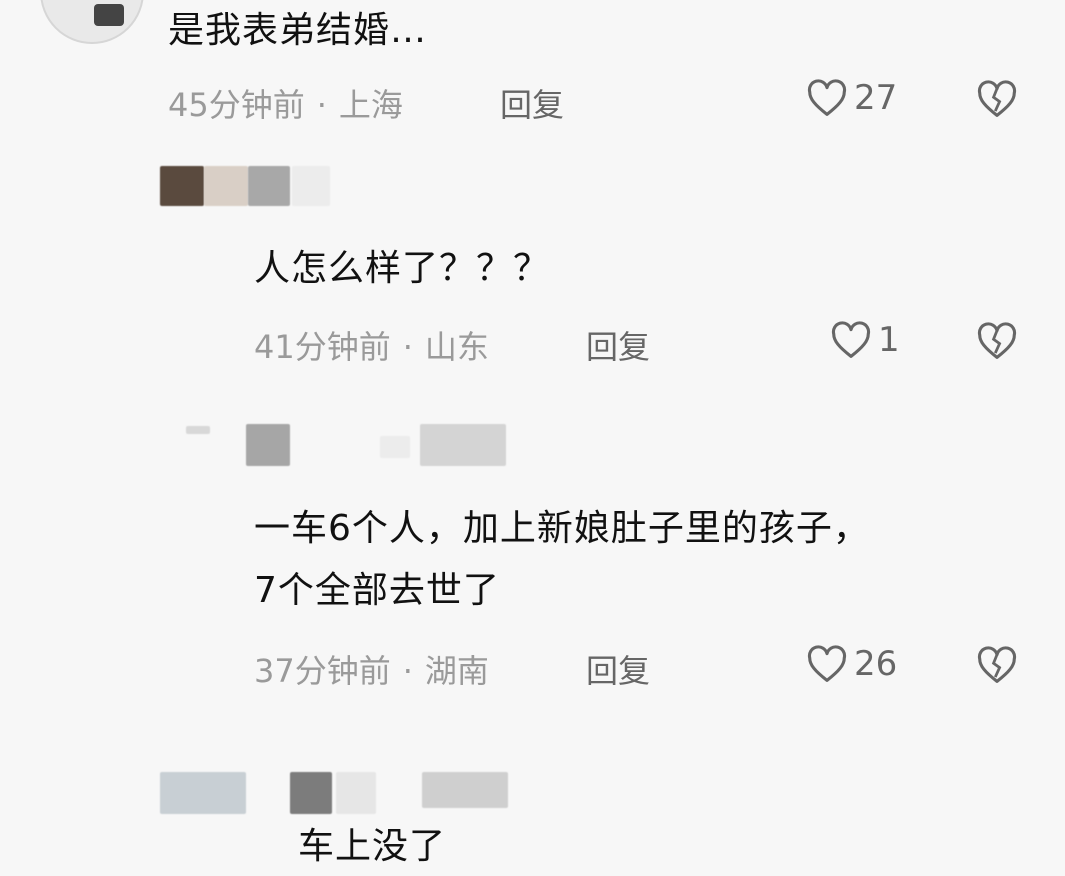 The width and height of the screenshot is (1065, 876). I want to click on comment-text: 人怎么样了？？？, so click(402, 268).